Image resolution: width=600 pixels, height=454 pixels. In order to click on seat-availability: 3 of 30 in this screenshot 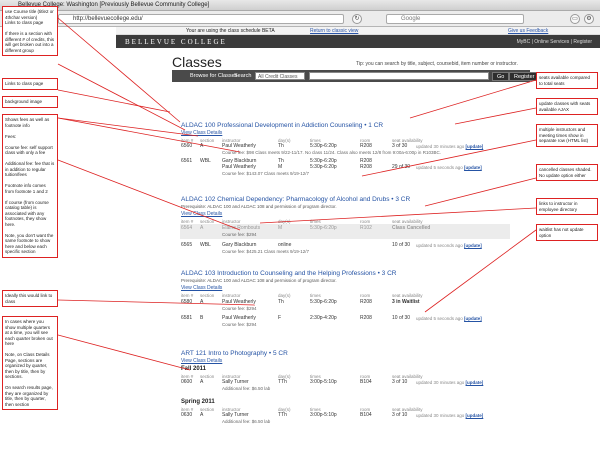, I will do `click(400, 146)`.